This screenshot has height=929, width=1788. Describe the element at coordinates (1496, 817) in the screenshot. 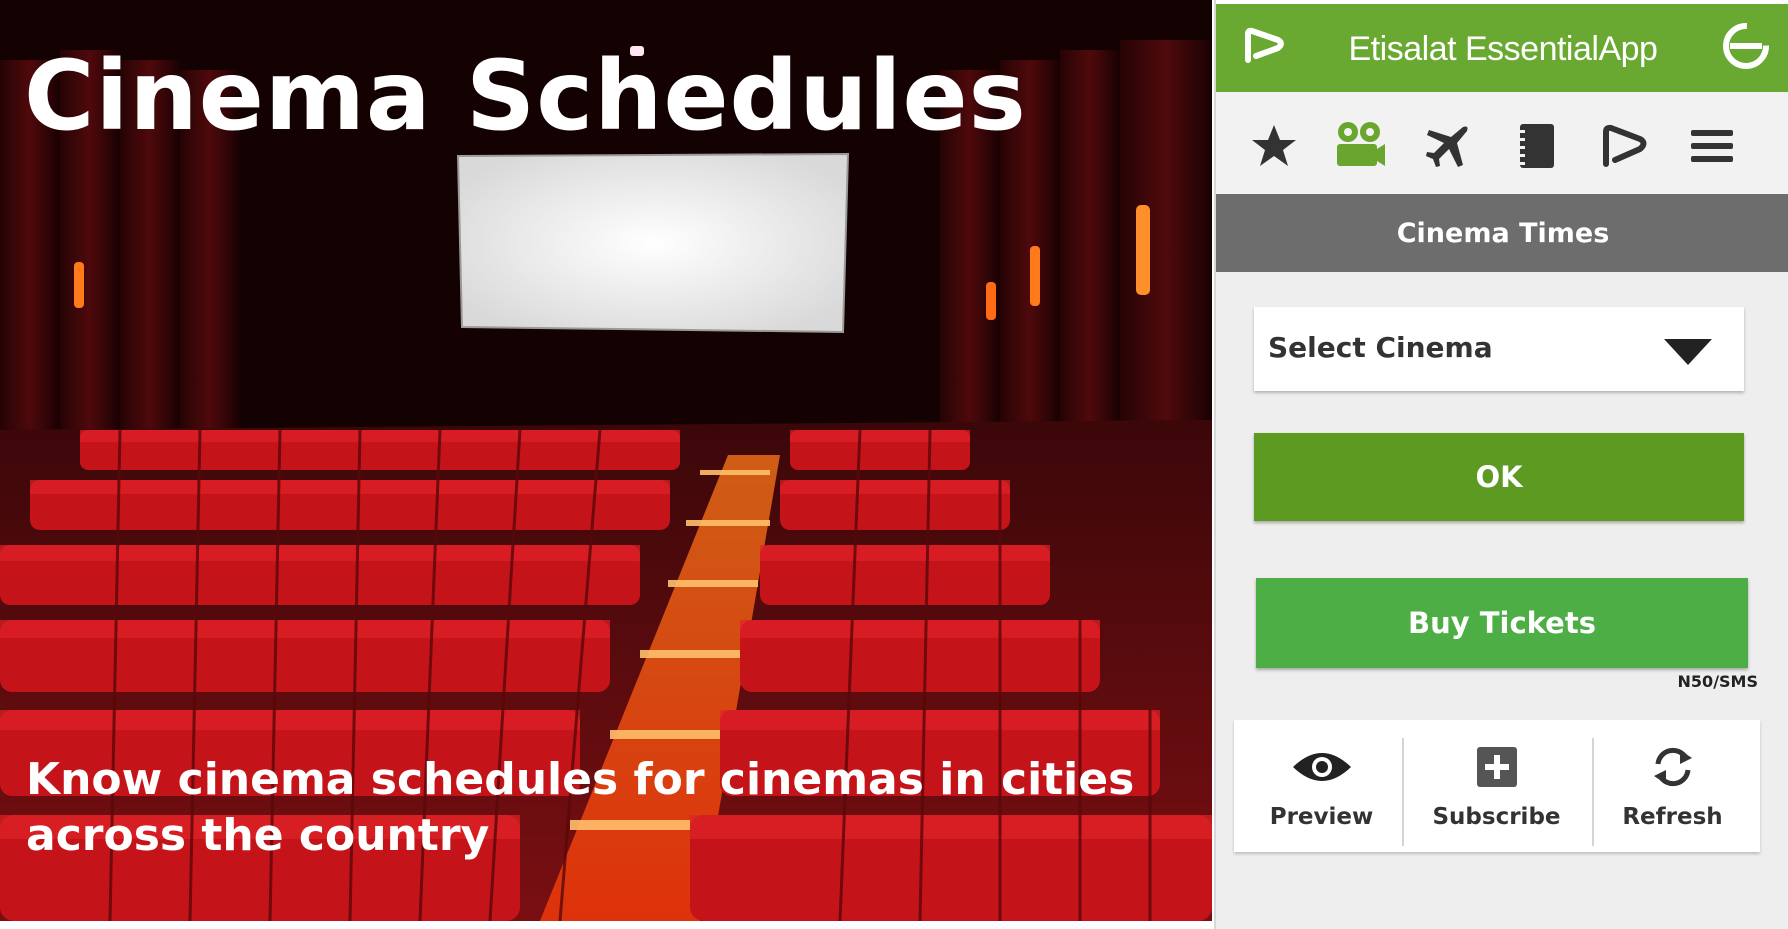

I see `subscribe-label: Subscribe` at that location.